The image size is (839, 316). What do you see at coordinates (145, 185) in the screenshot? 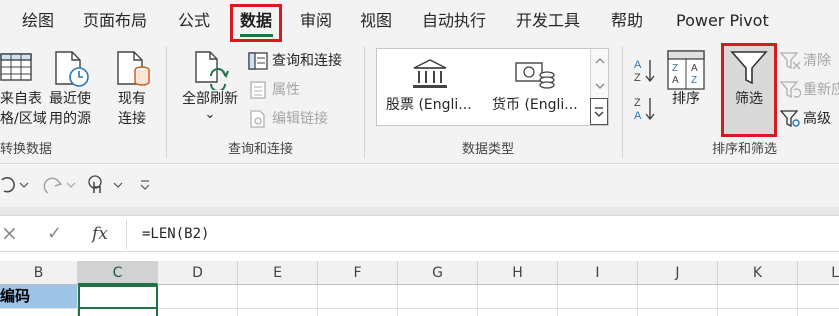
I see `customize-qat-icon` at bounding box center [145, 185].